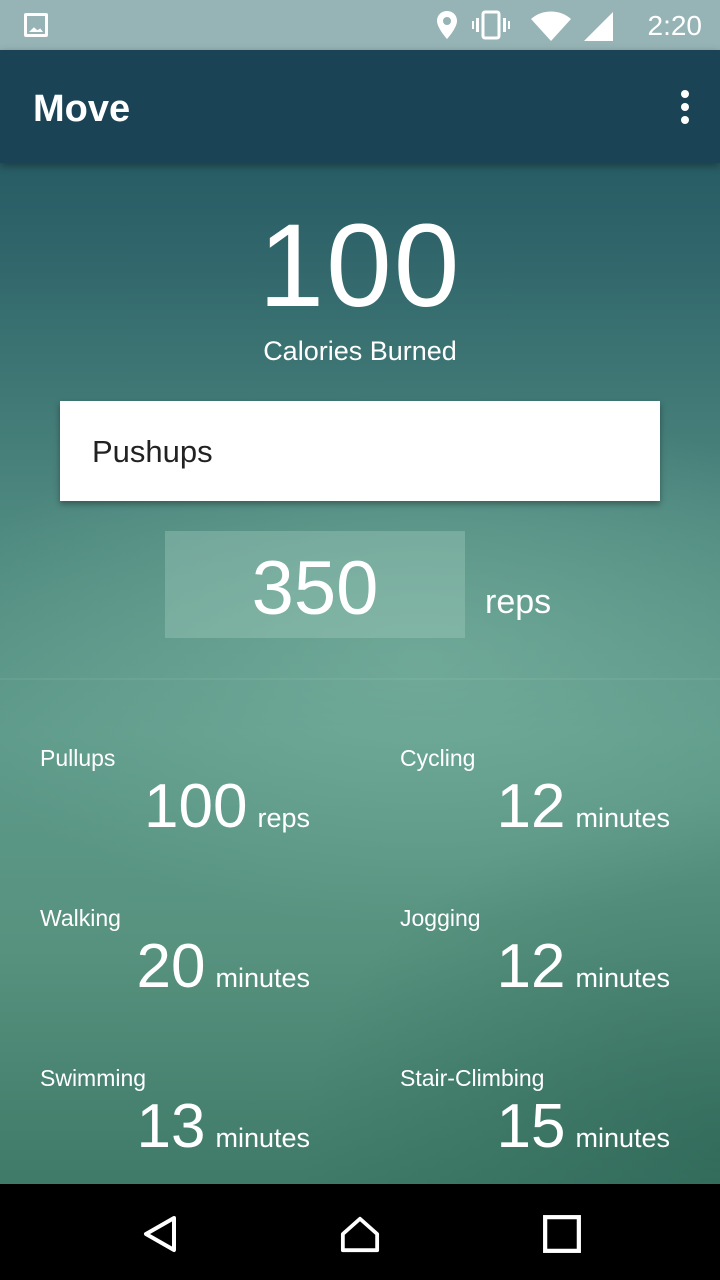 The height and width of the screenshot is (1280, 720). I want to click on equivalent-value: 20, so click(171, 966).